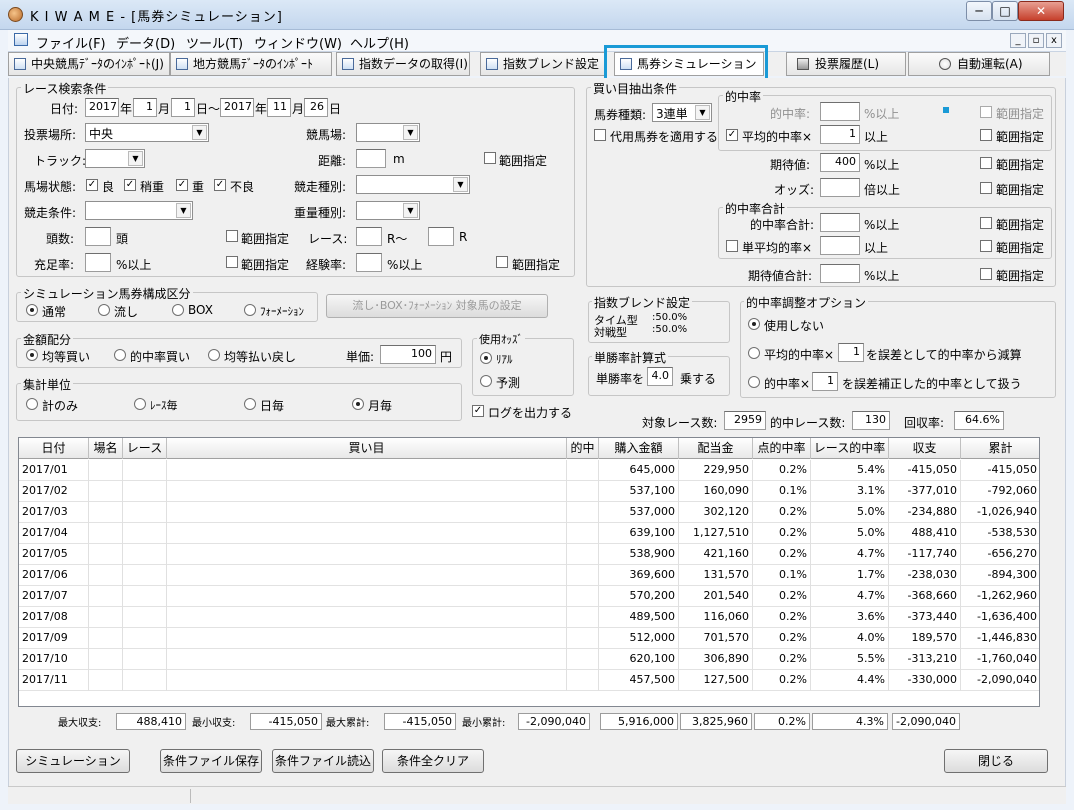  Describe the element at coordinates (986, 112) in the screenshot. I see `hit-rate-range-checkbox` at that location.